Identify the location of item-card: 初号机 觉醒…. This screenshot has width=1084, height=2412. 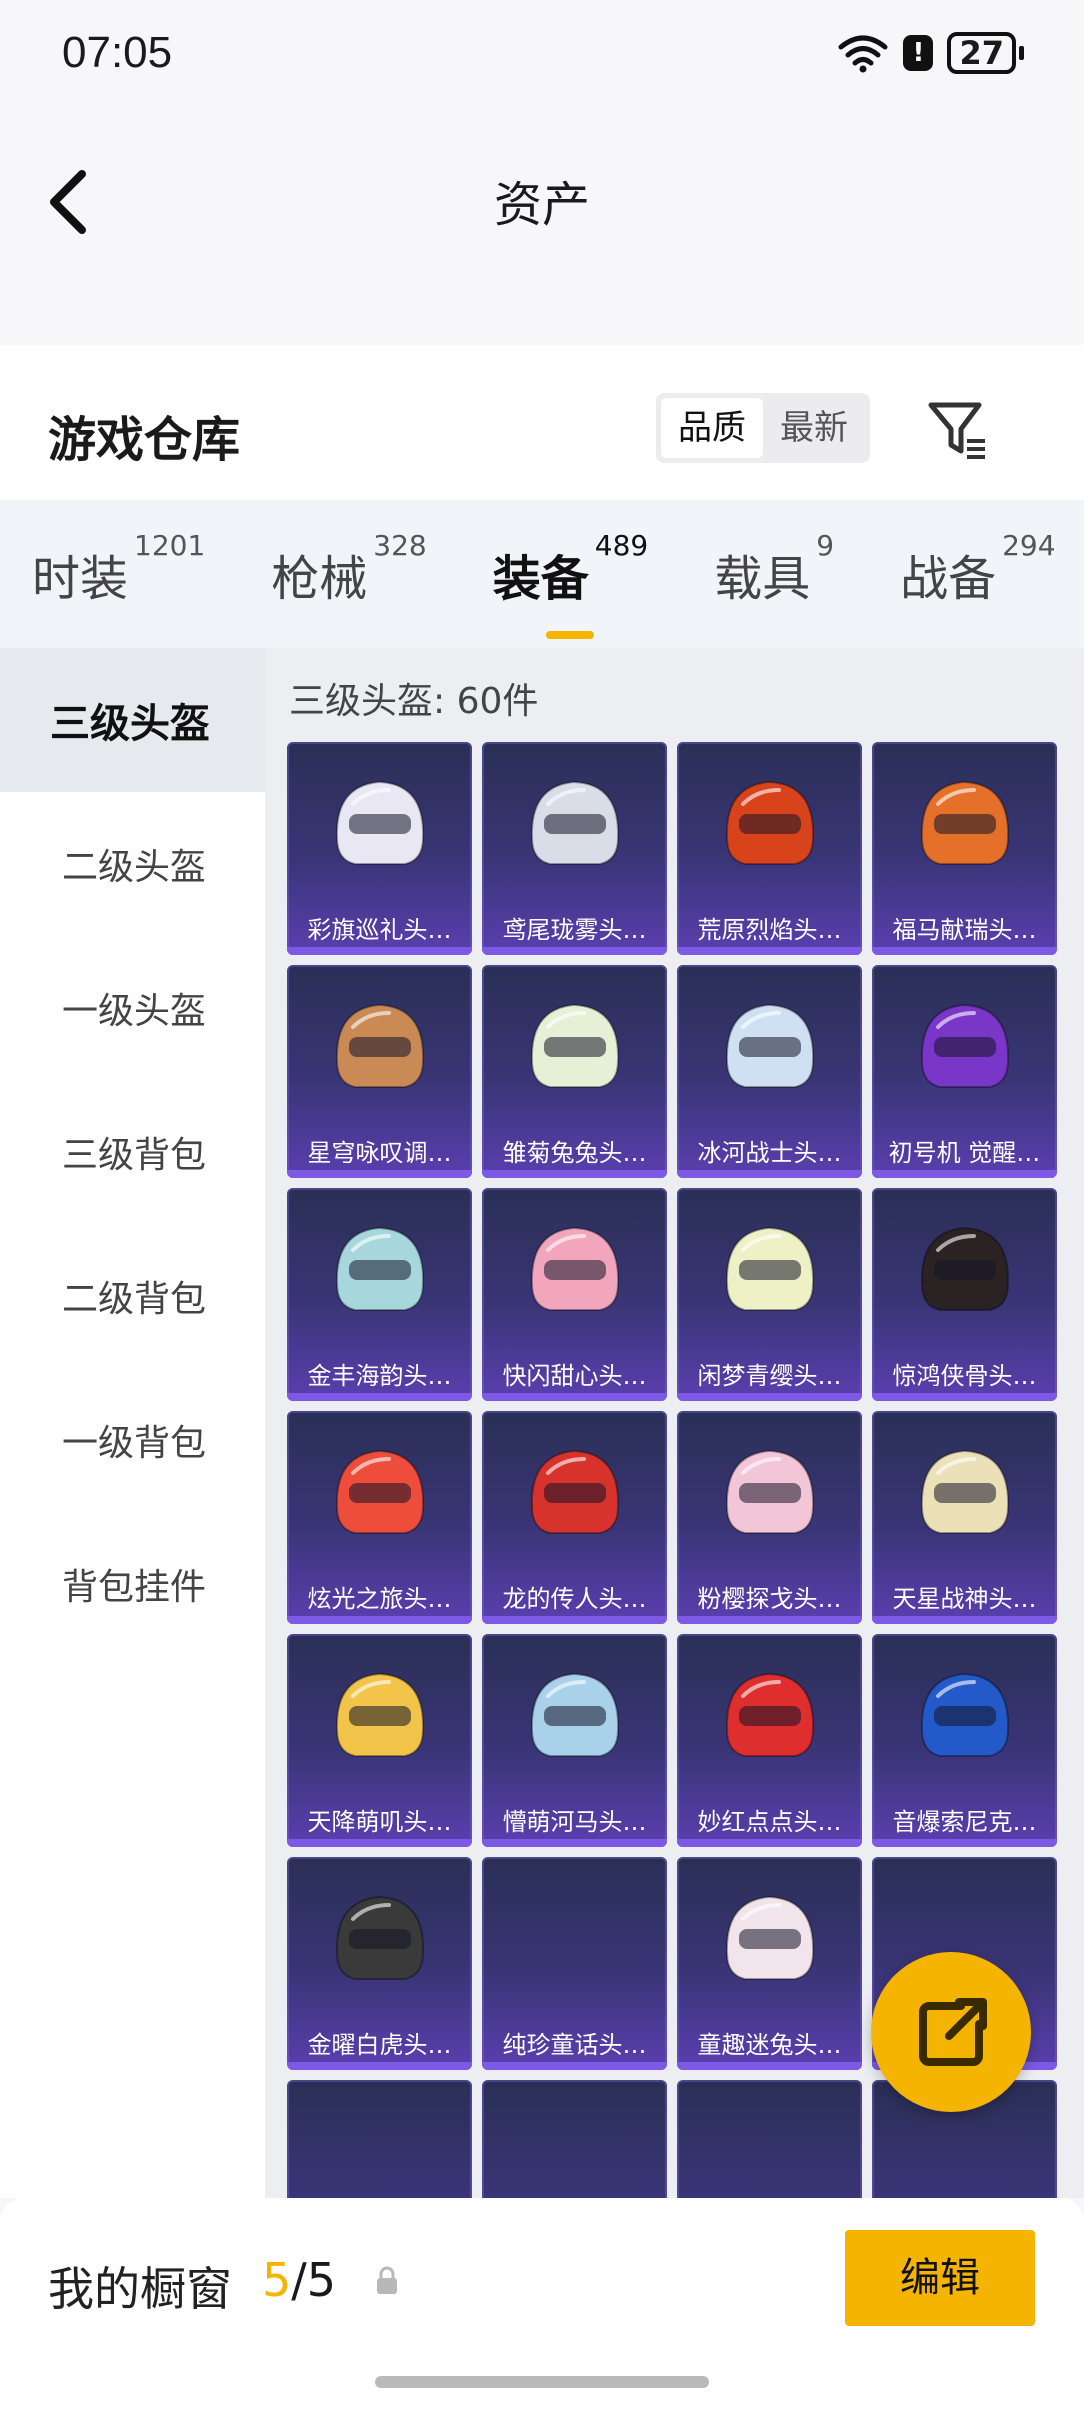
(964, 1071).